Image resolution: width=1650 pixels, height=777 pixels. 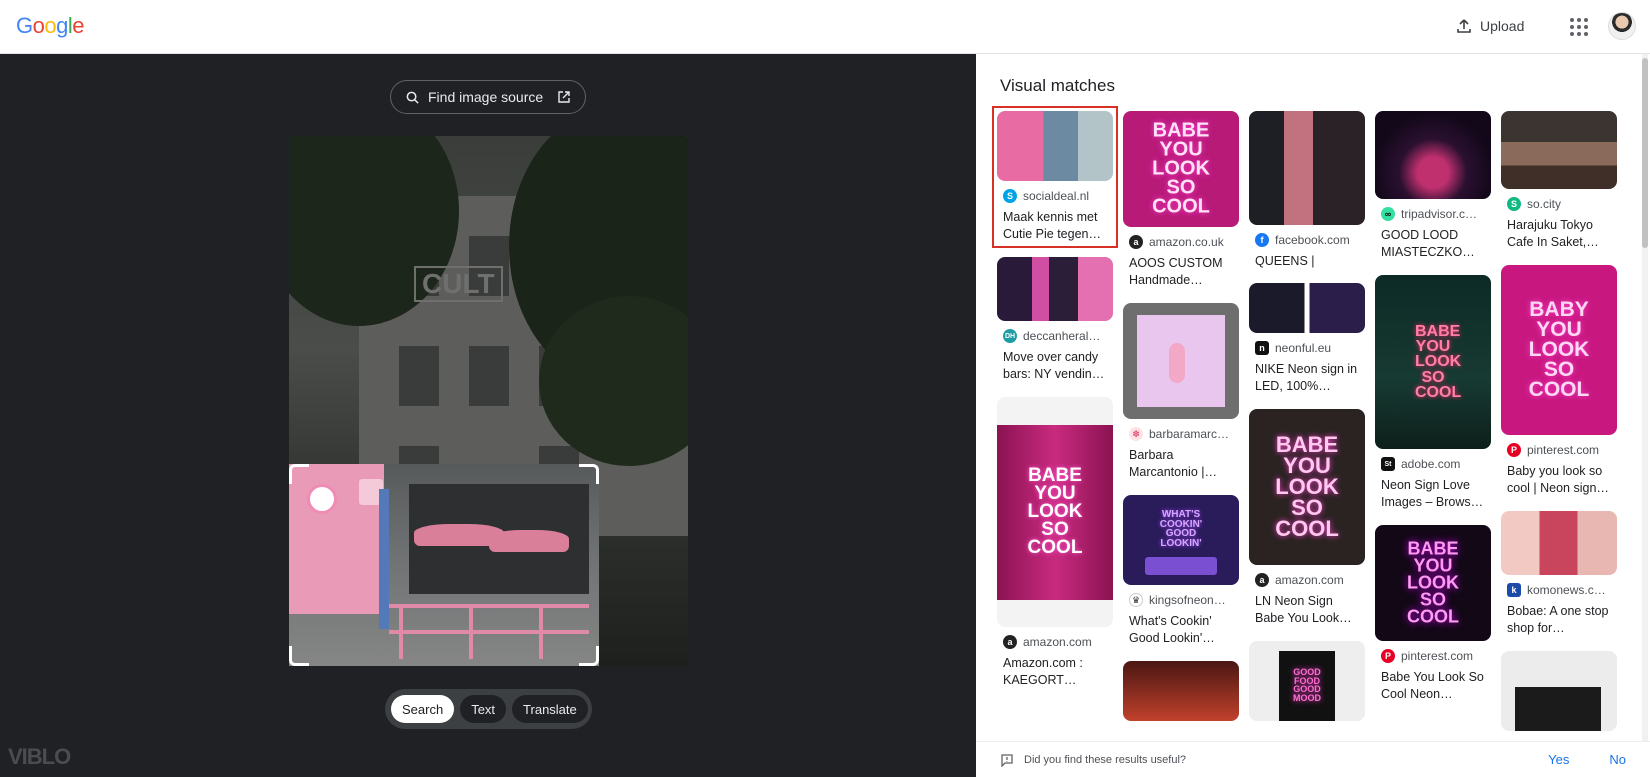 I want to click on upload-label: Upload, so click(x=1502, y=26).